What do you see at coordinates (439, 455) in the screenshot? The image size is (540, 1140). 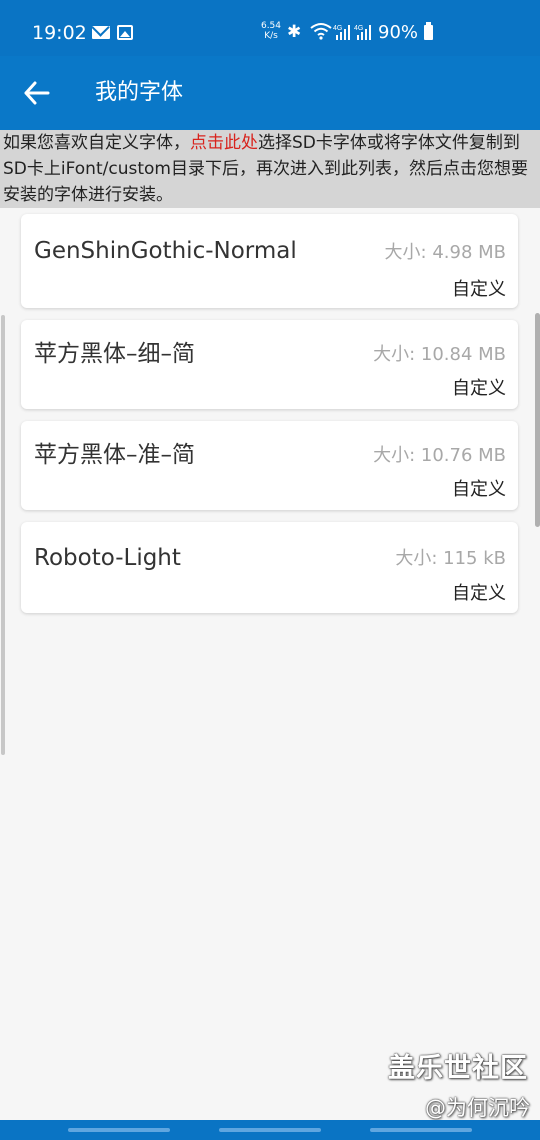 I see `font-size: 大小: 10.76 MB` at bounding box center [439, 455].